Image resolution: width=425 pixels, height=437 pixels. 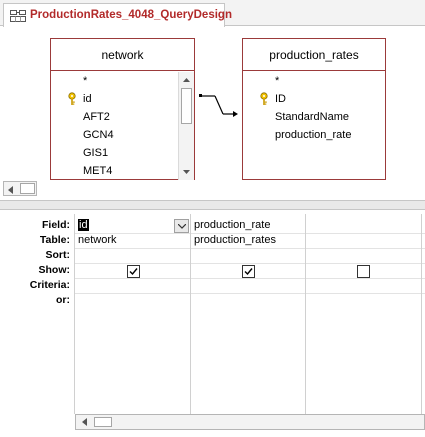 I want to click on table-production-rates-title: production_rates, so click(x=314, y=55).